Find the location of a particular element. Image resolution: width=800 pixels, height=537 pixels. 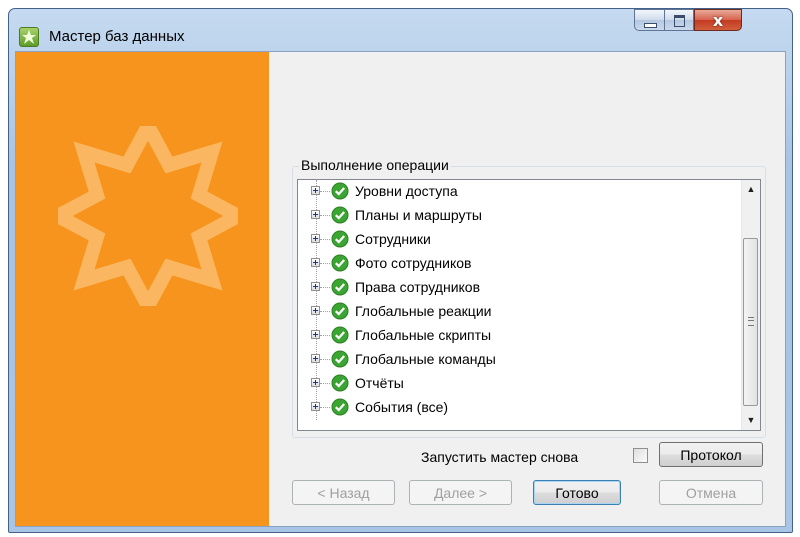

maximize-icon is located at coordinates (679, 21).